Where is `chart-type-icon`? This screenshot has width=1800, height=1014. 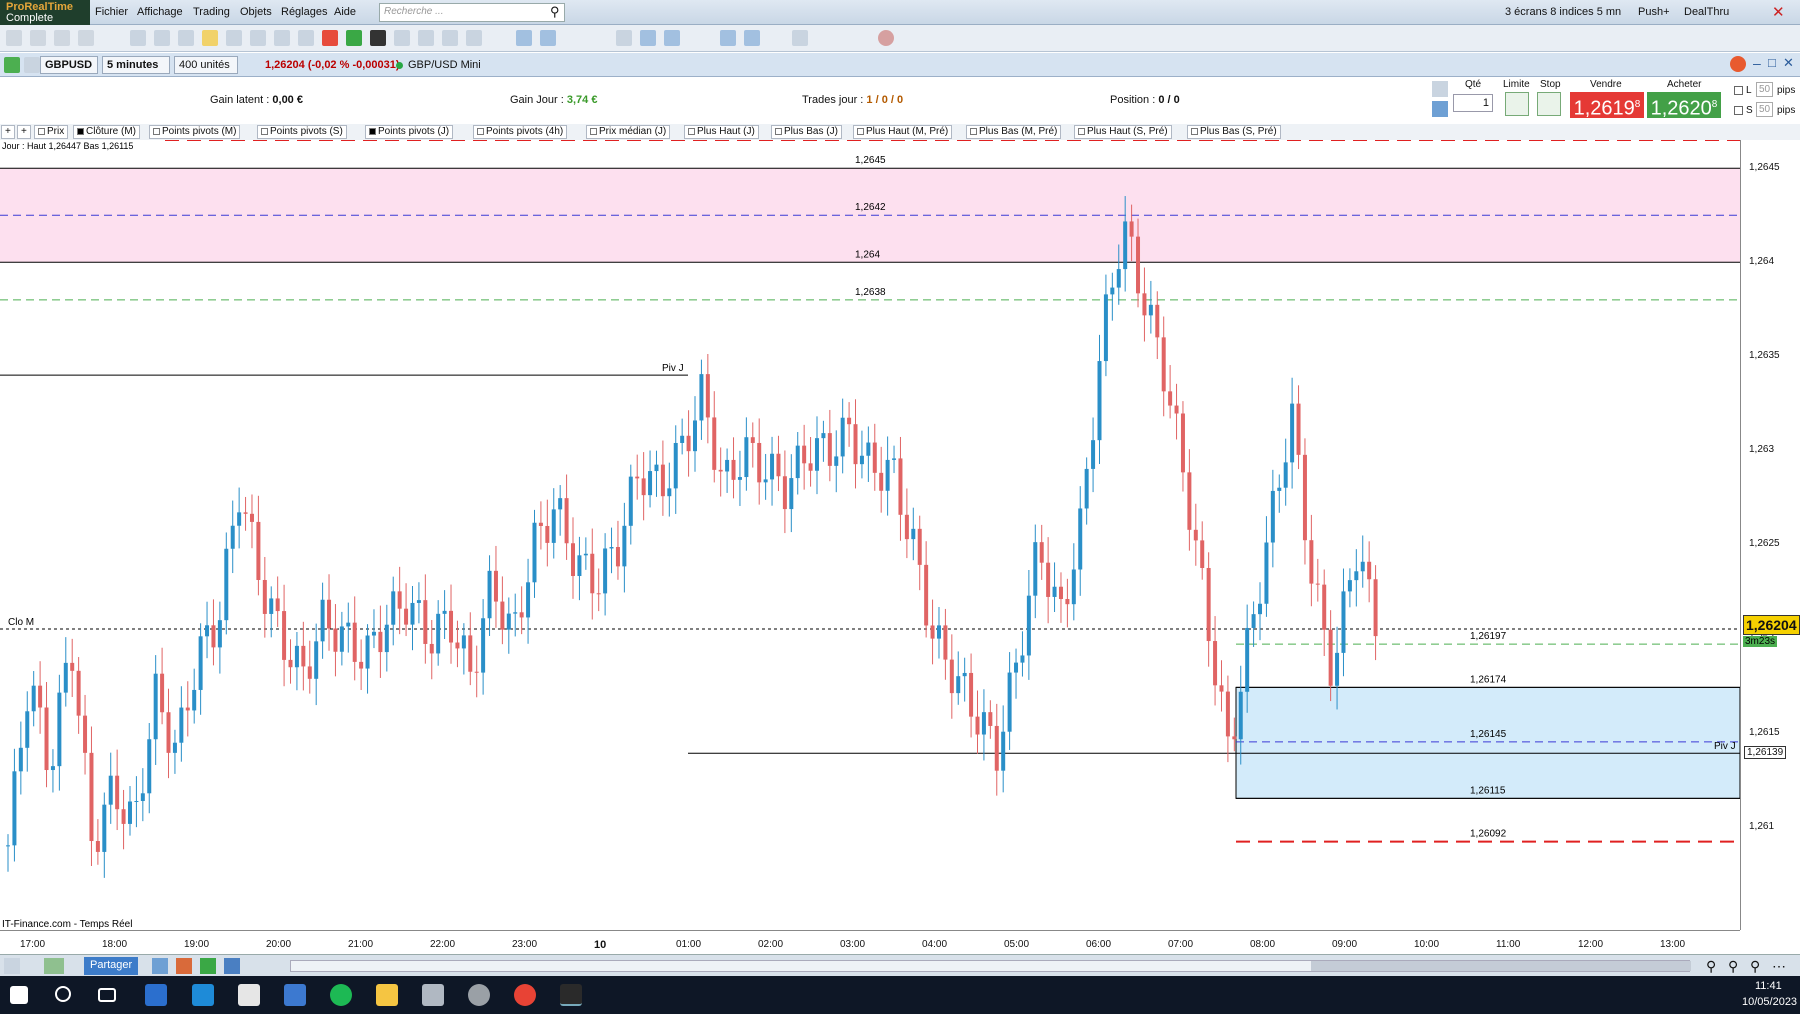
chart-type-icon is located at coordinates (12, 65).